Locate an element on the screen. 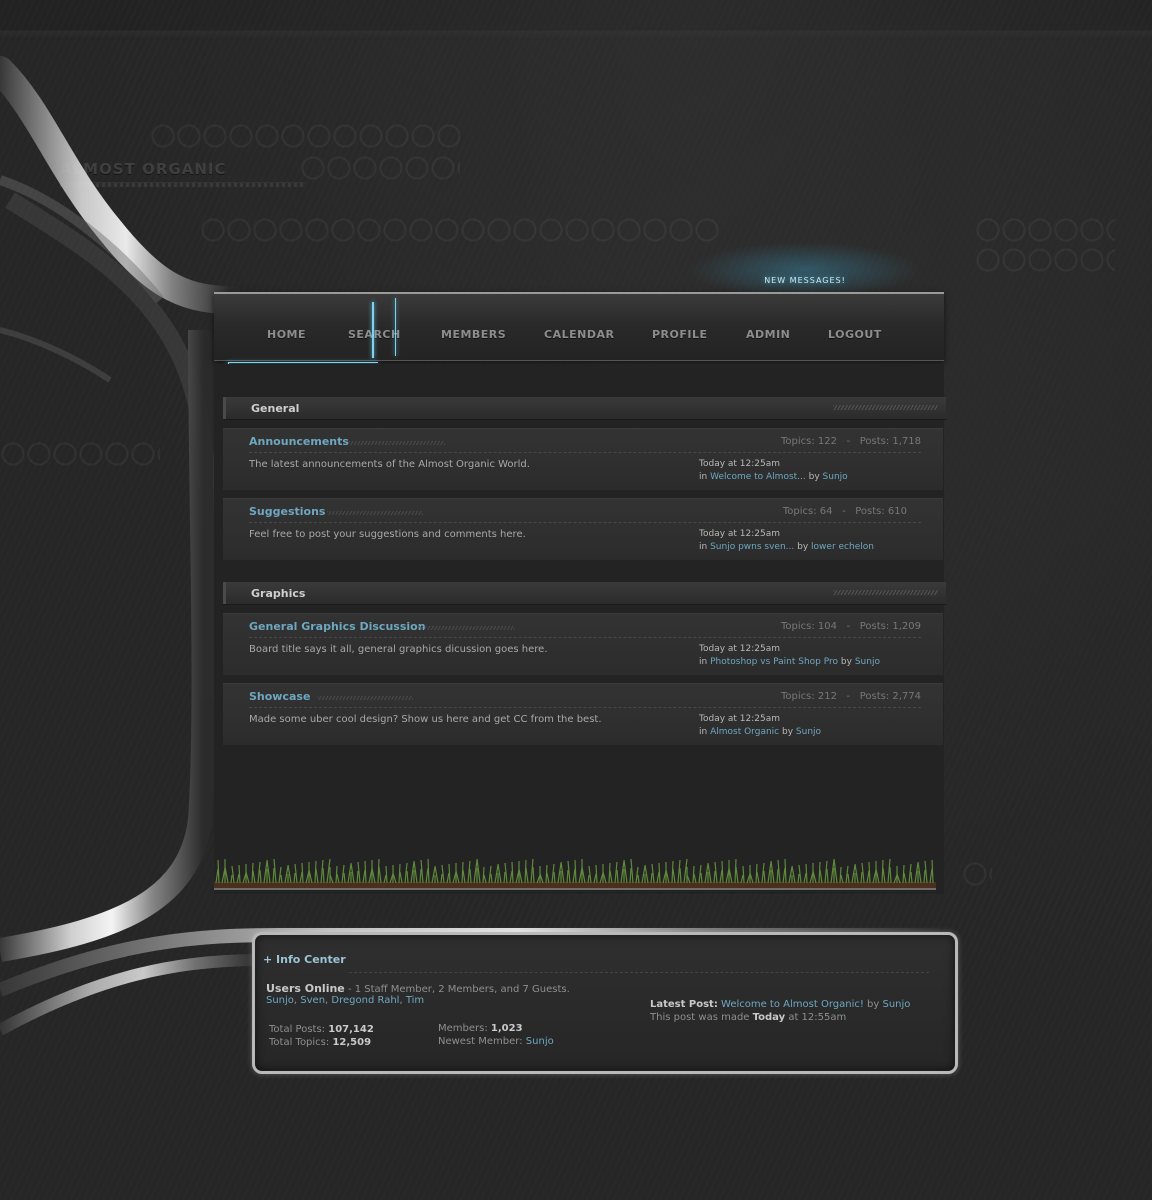  total-topics: Total Topics: 12,509 is located at coordinates (320, 1042).